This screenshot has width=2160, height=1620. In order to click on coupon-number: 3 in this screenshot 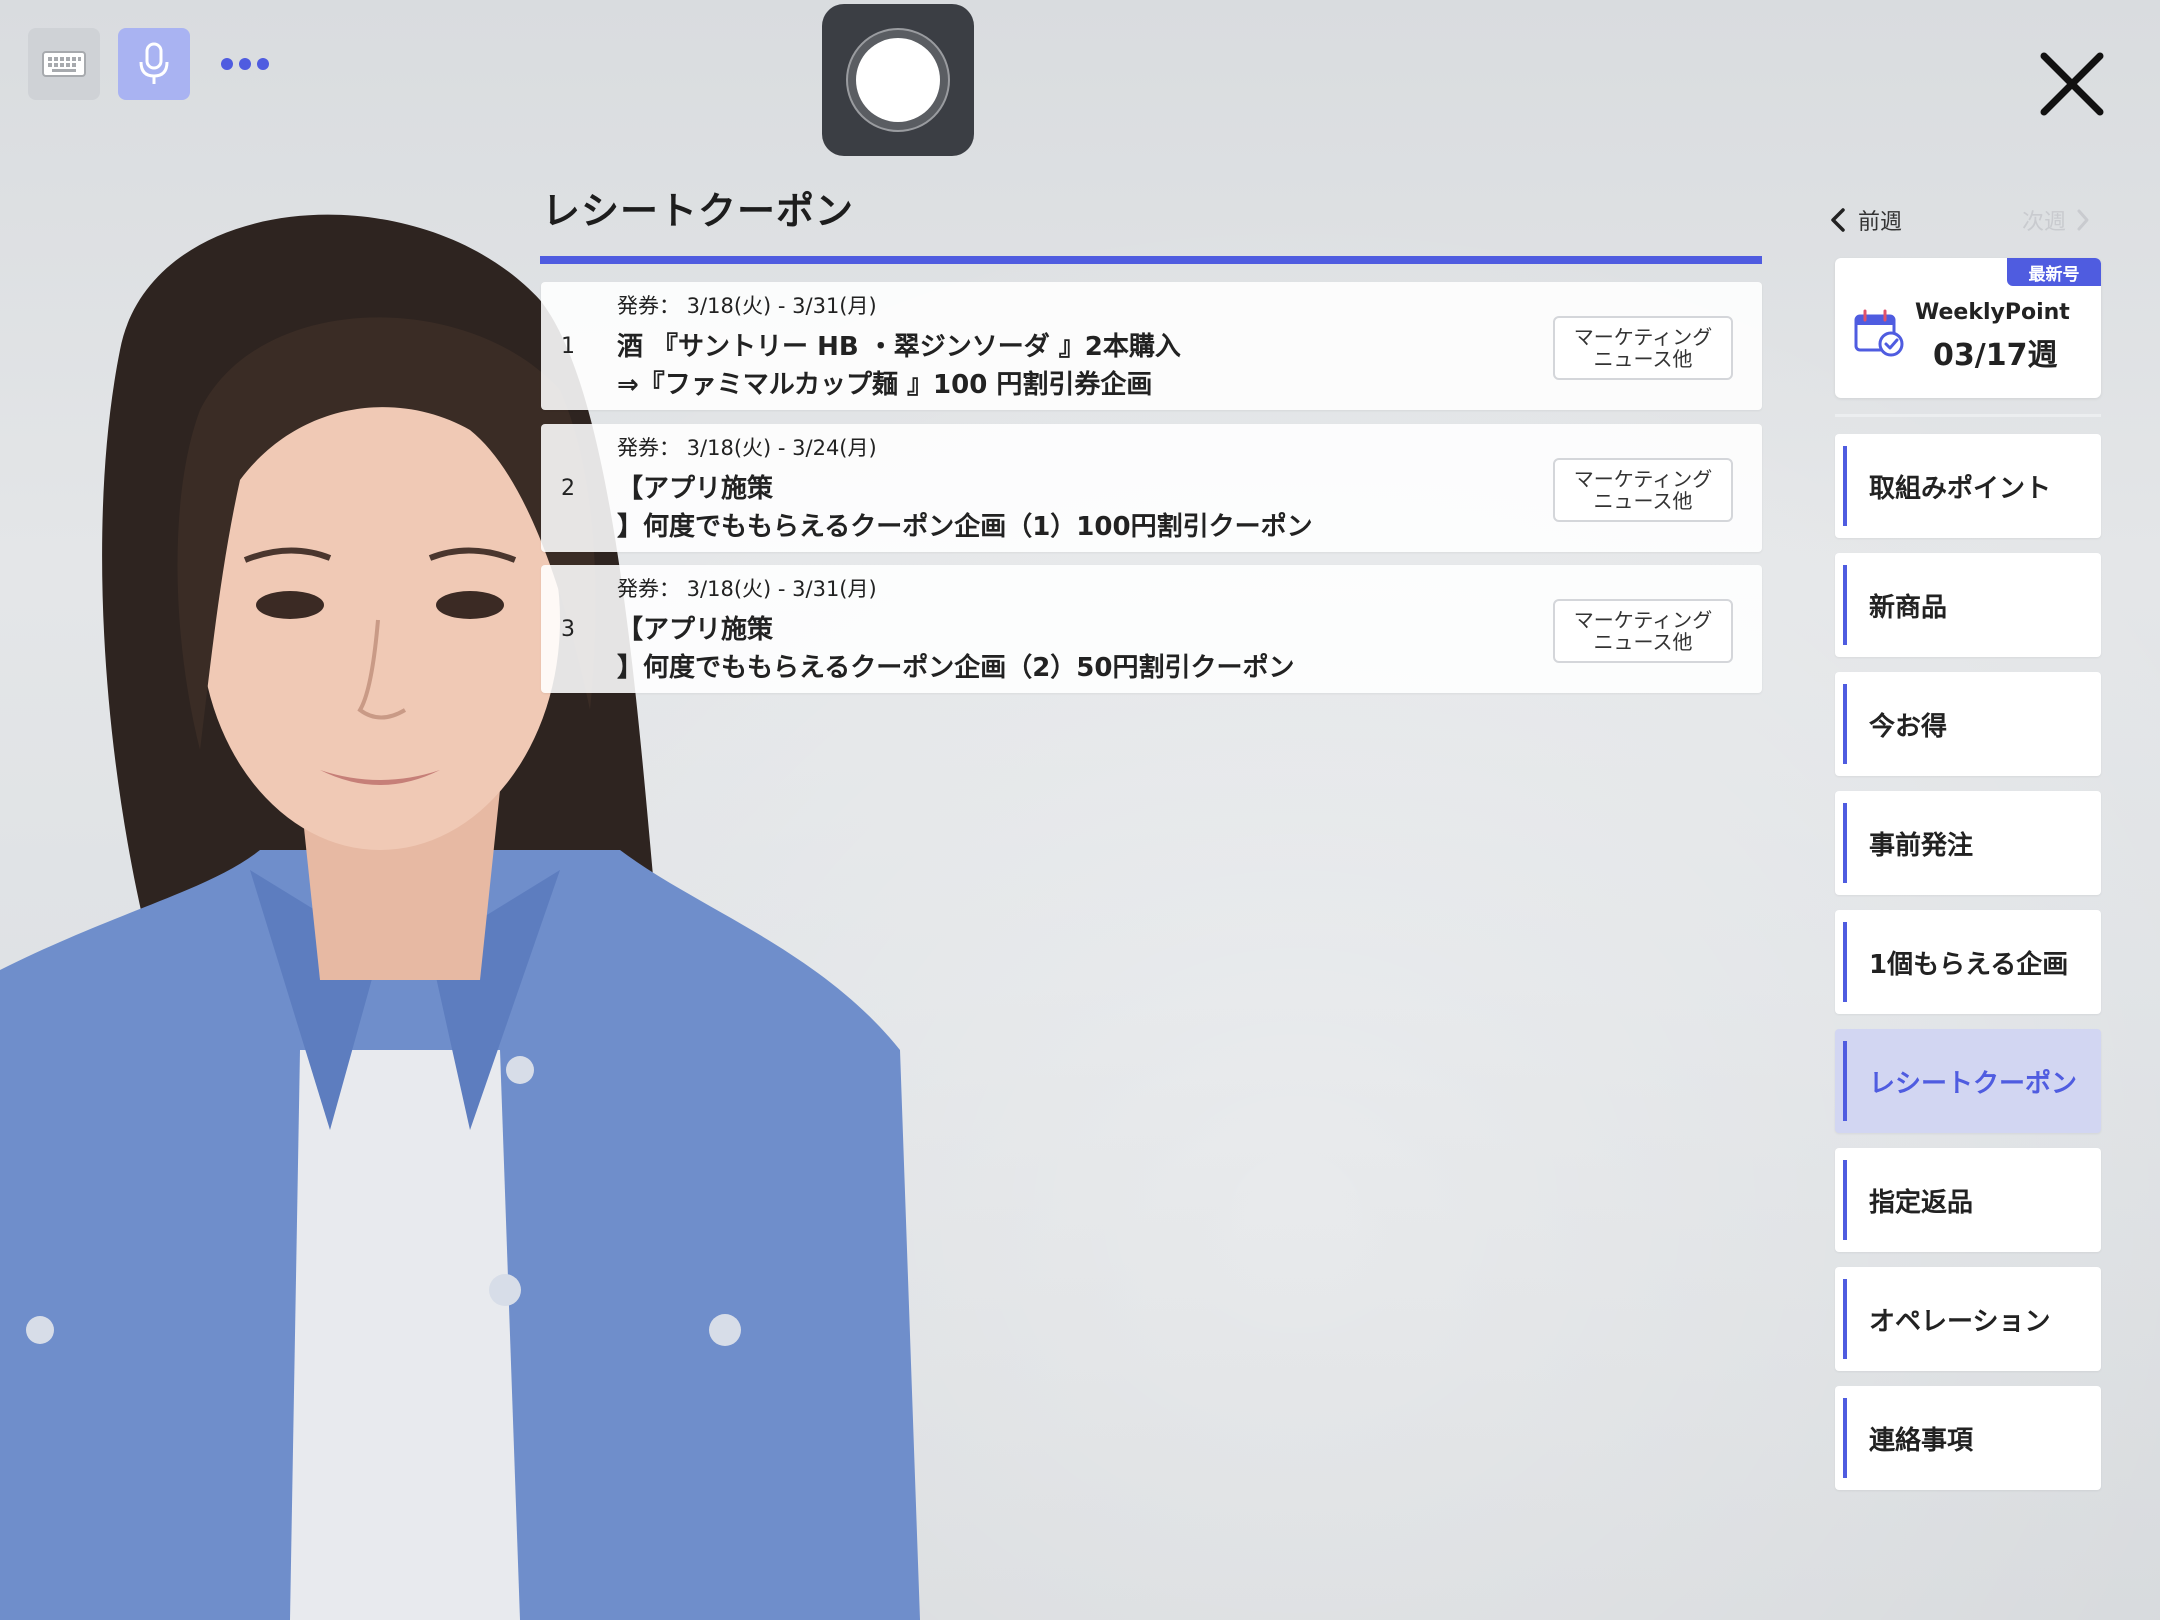, I will do `click(568, 629)`.